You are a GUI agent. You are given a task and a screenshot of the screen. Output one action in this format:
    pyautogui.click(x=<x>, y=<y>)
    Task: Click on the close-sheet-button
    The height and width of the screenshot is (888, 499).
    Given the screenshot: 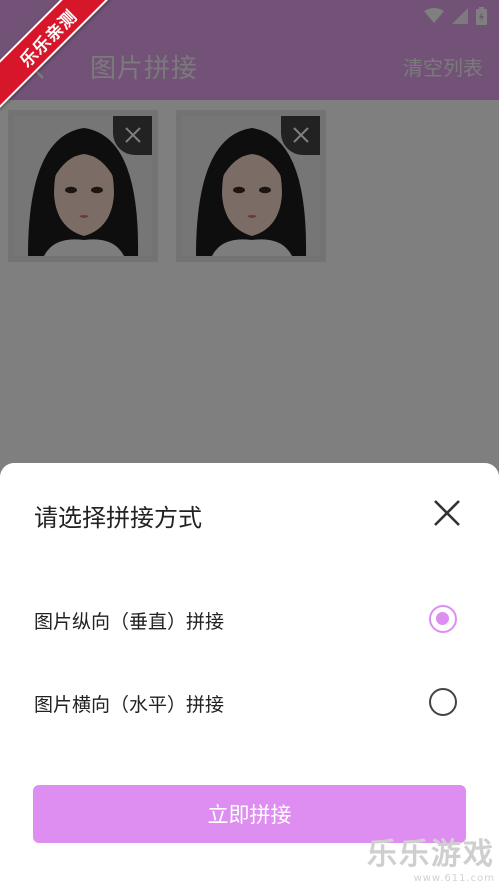 What is the action you would take?
    pyautogui.click(x=447, y=513)
    